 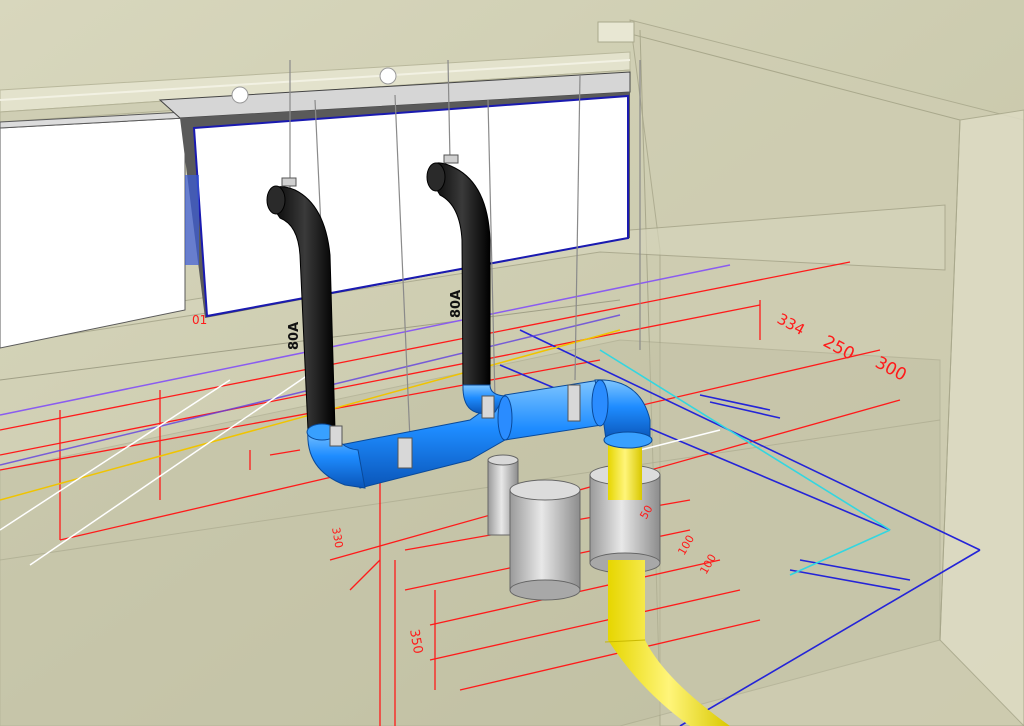 I want to click on pipe-size-label-left: 80A, so click(x=294, y=336).